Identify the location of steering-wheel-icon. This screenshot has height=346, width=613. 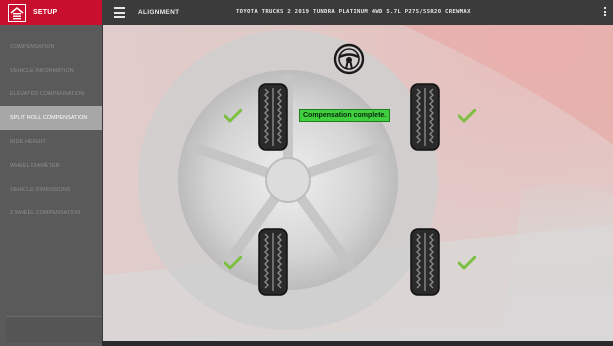
(349, 59).